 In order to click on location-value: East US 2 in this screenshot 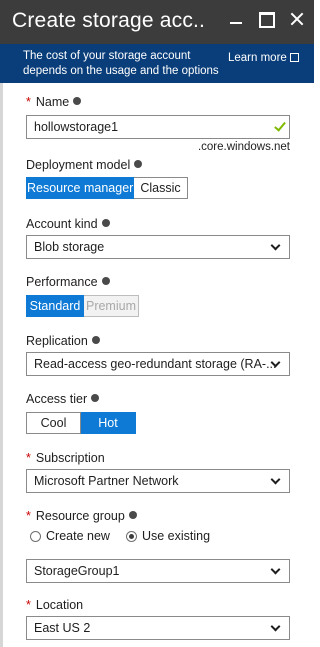, I will do `click(62, 628)`.